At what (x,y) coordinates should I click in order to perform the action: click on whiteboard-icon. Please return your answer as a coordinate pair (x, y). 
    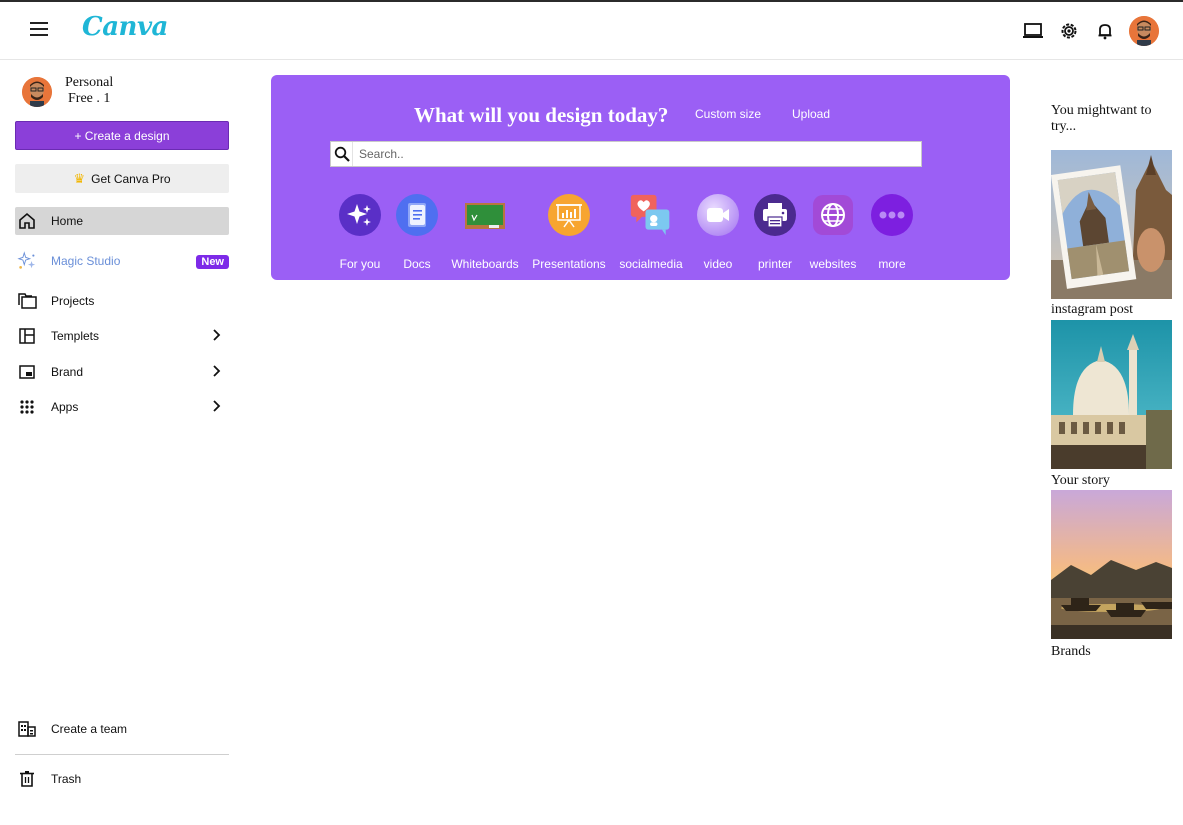
    Looking at the image, I should click on (485, 215).